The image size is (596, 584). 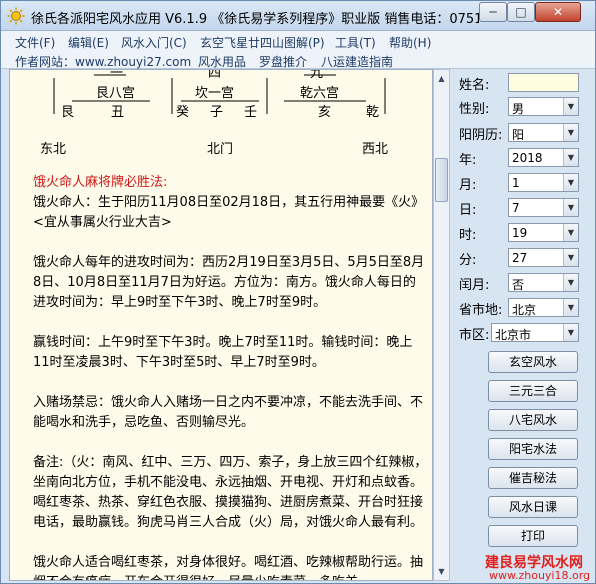 What do you see at coordinates (543, 307) in the screenshot?
I see `province-select: 北京 ▼` at bounding box center [543, 307].